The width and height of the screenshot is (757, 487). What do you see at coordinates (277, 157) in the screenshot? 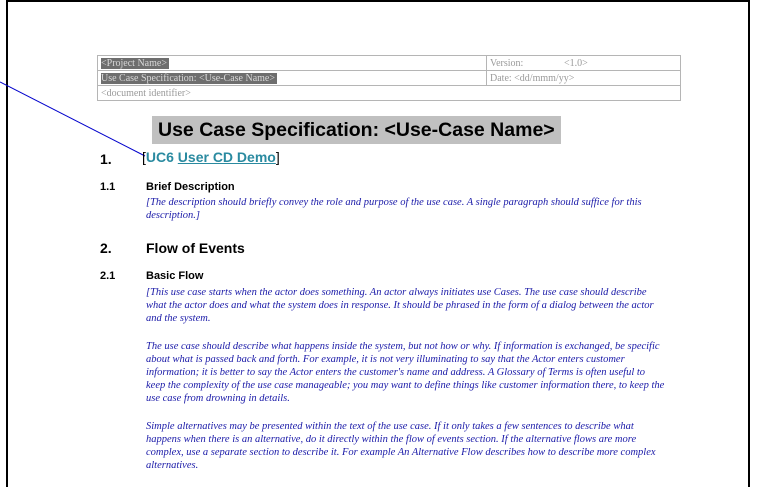
I see `close-bracket: ]` at bounding box center [277, 157].